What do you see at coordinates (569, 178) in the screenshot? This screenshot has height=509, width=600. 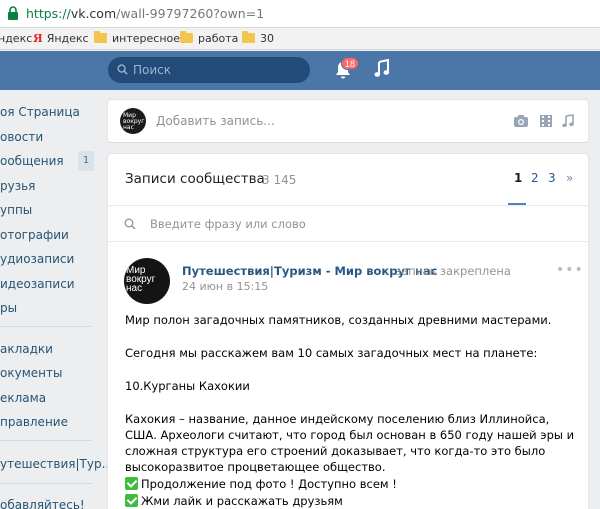 I see `next-page-link: »` at bounding box center [569, 178].